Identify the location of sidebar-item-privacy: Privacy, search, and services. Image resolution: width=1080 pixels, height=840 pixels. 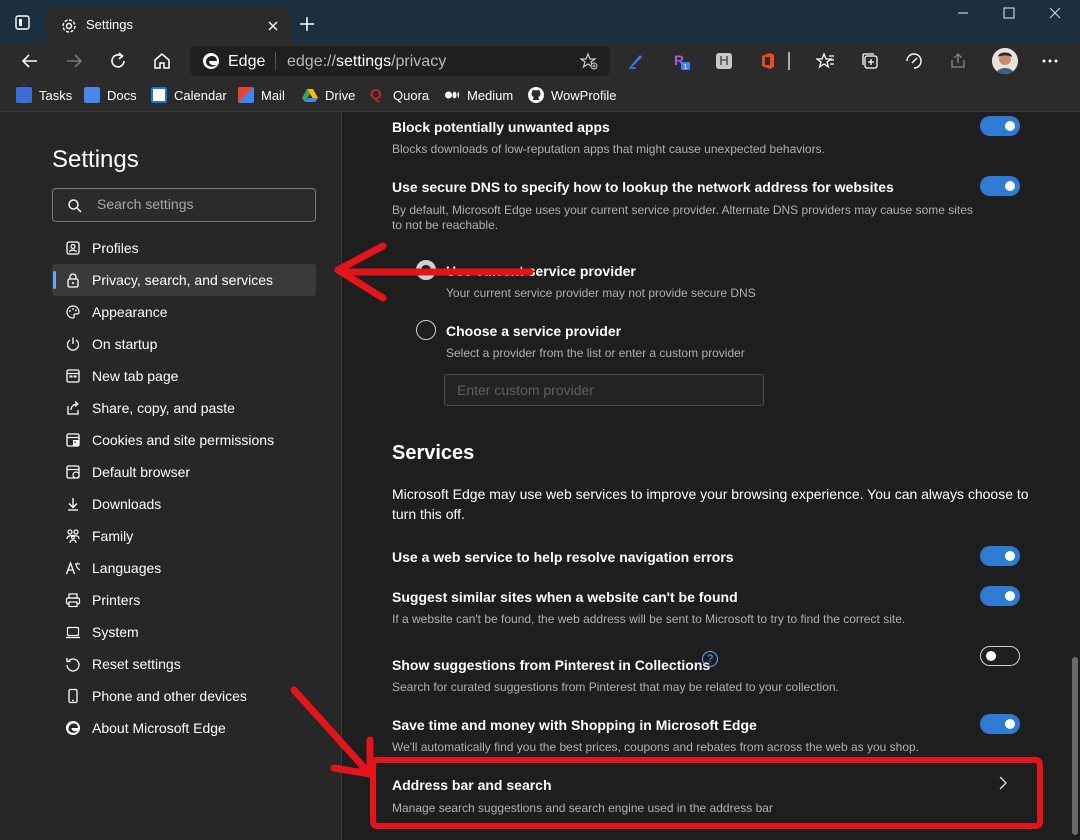
(184, 280).